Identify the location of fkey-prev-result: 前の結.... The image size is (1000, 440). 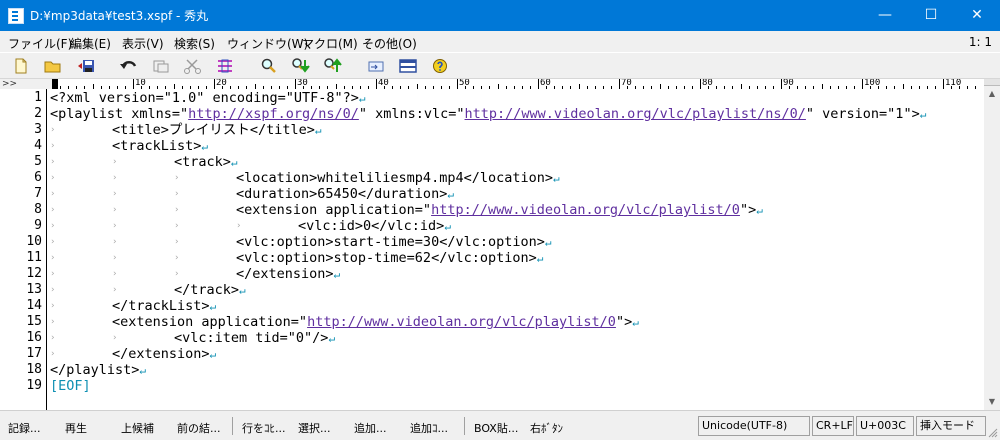
(199, 428).